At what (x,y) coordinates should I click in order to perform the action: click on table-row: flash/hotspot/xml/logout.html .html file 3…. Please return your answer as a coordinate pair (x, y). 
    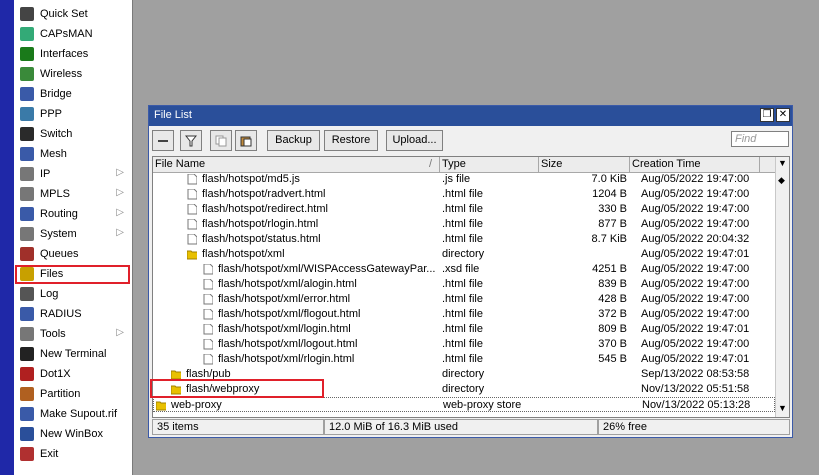
    Looking at the image, I should click on (464, 344).